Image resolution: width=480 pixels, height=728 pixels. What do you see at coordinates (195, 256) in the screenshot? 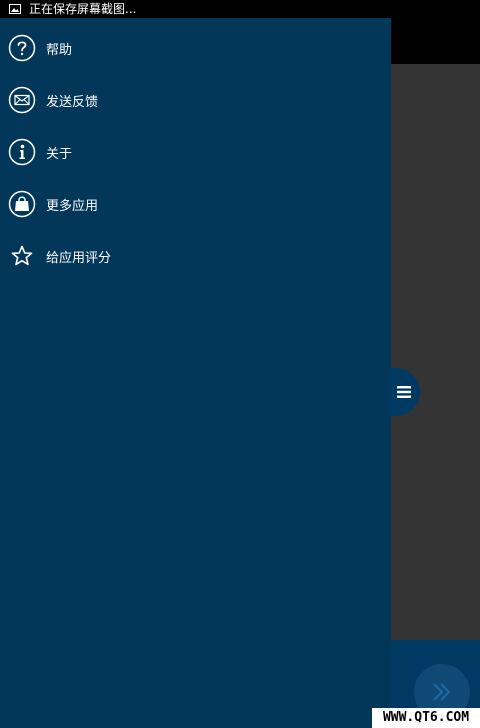
I see `menu-item-rate-app: 给应用评分` at bounding box center [195, 256].